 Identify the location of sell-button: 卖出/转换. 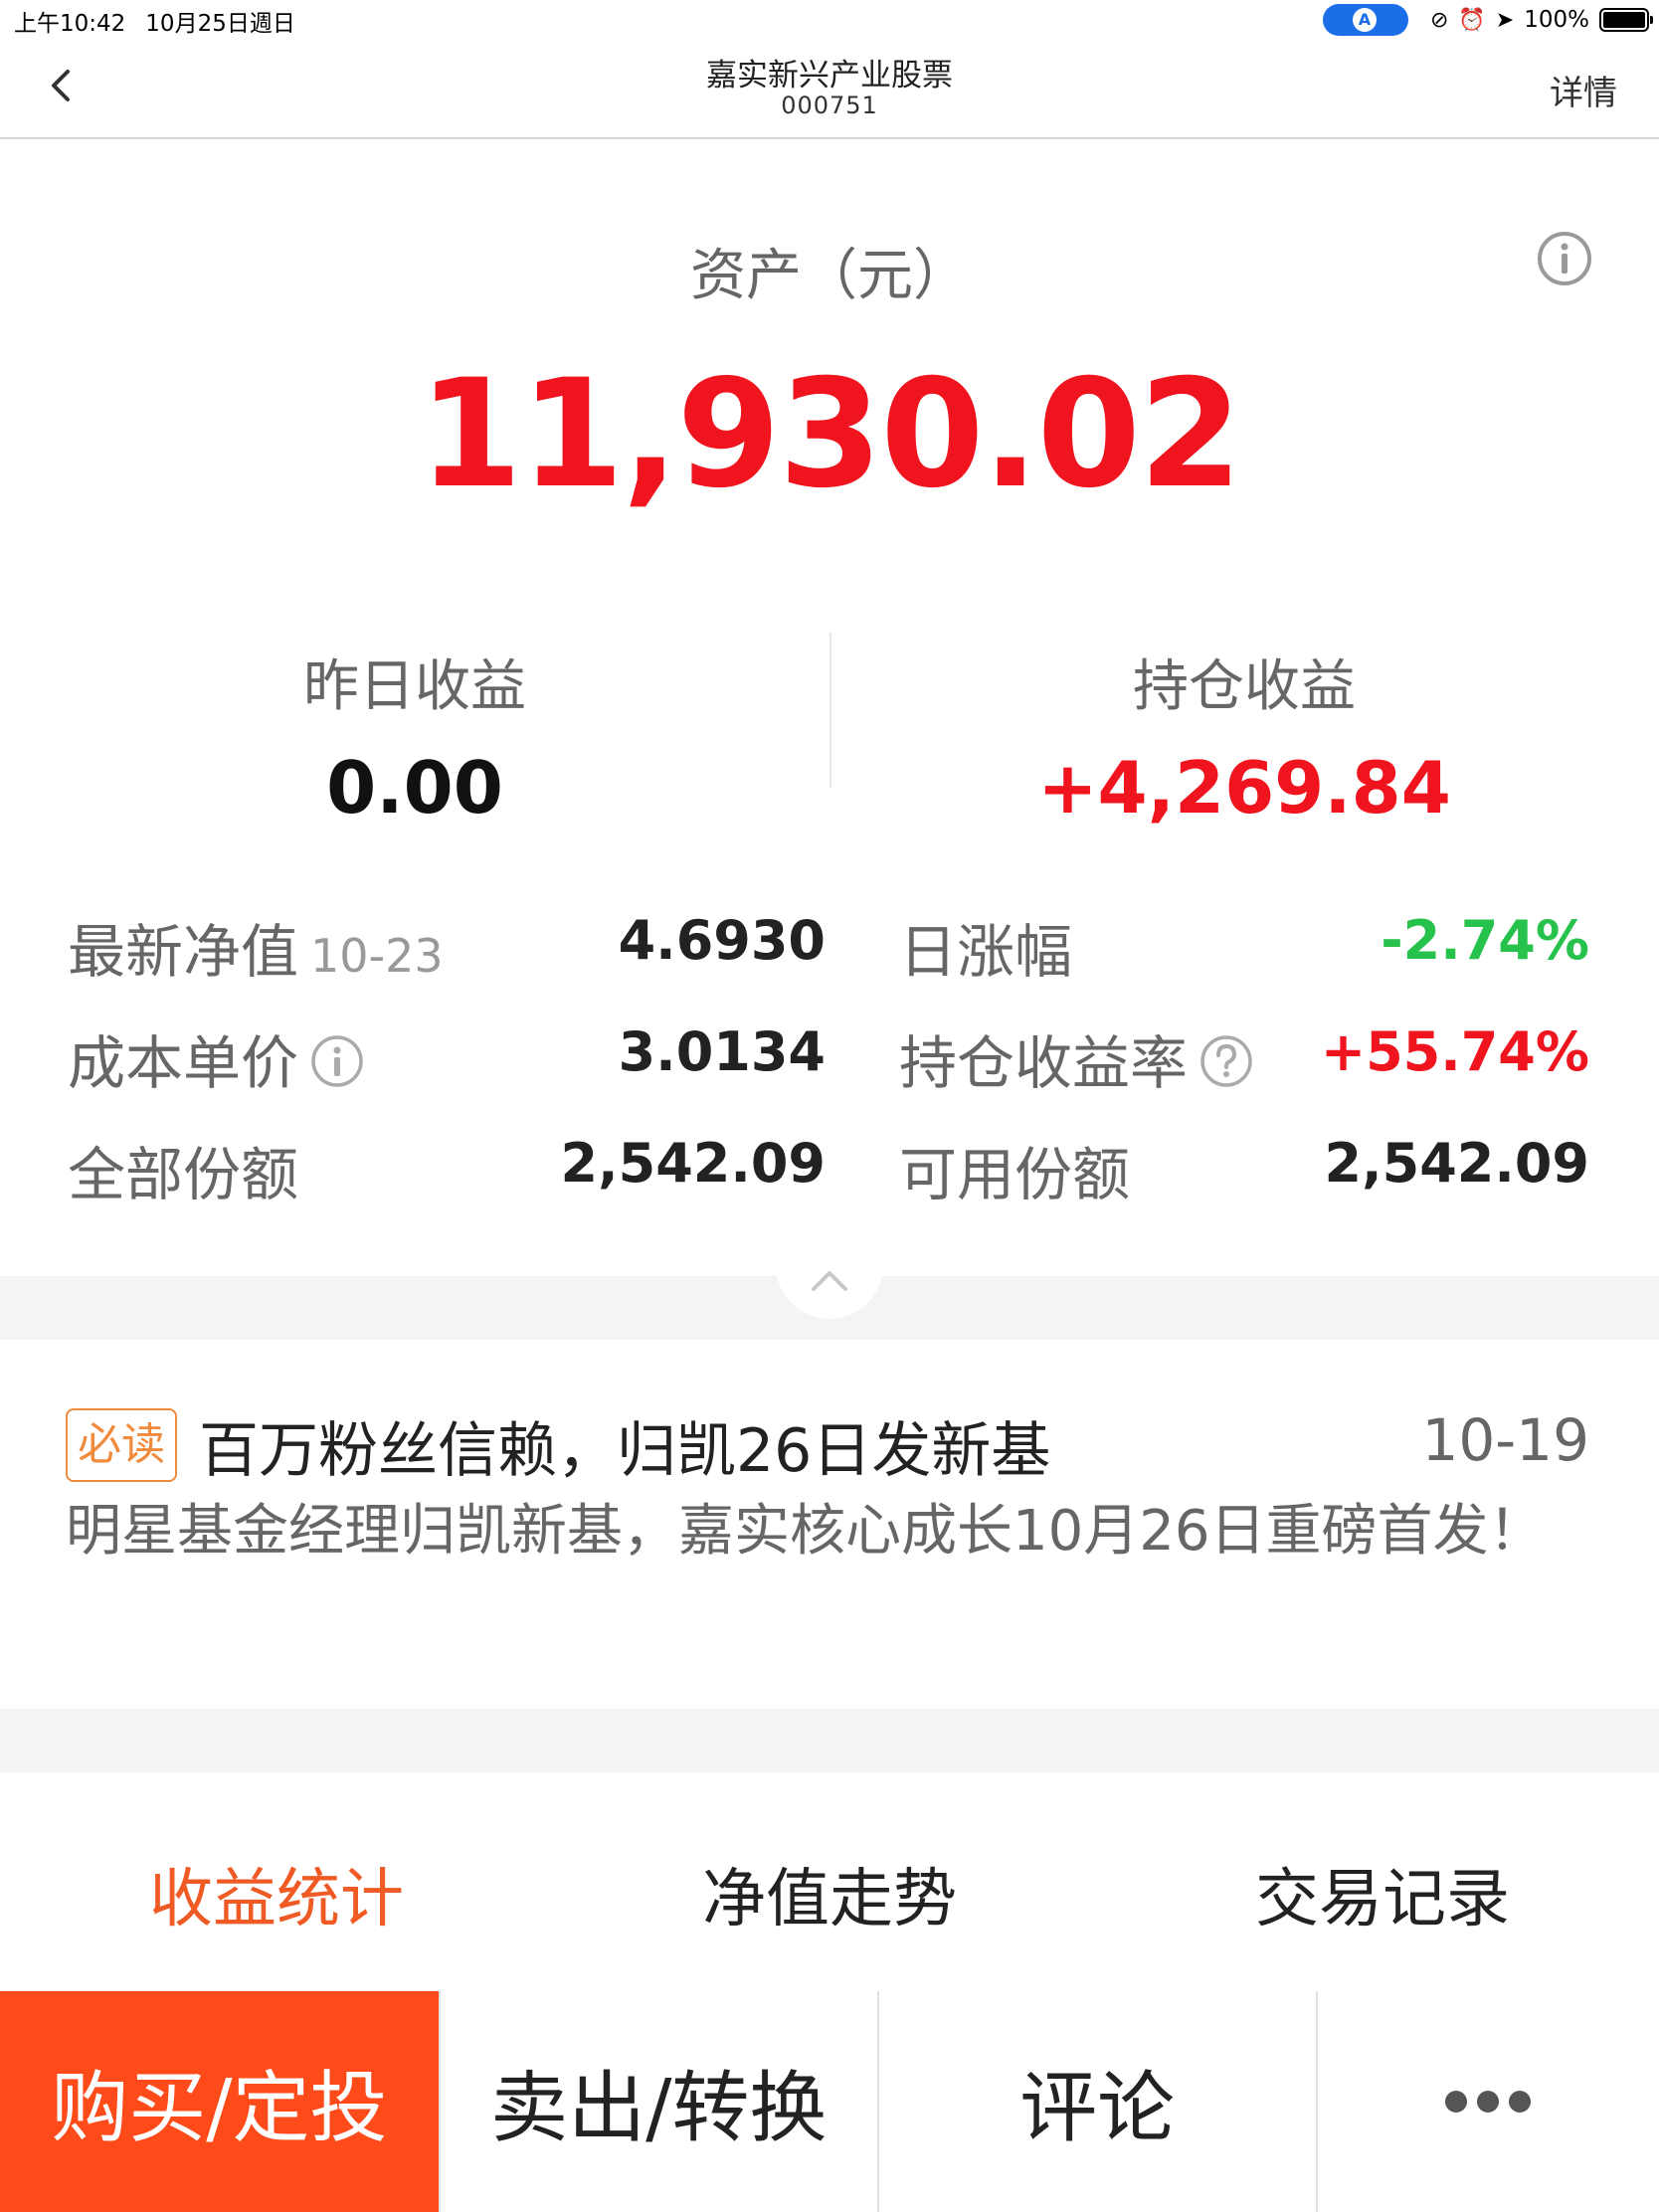
(657, 2101).